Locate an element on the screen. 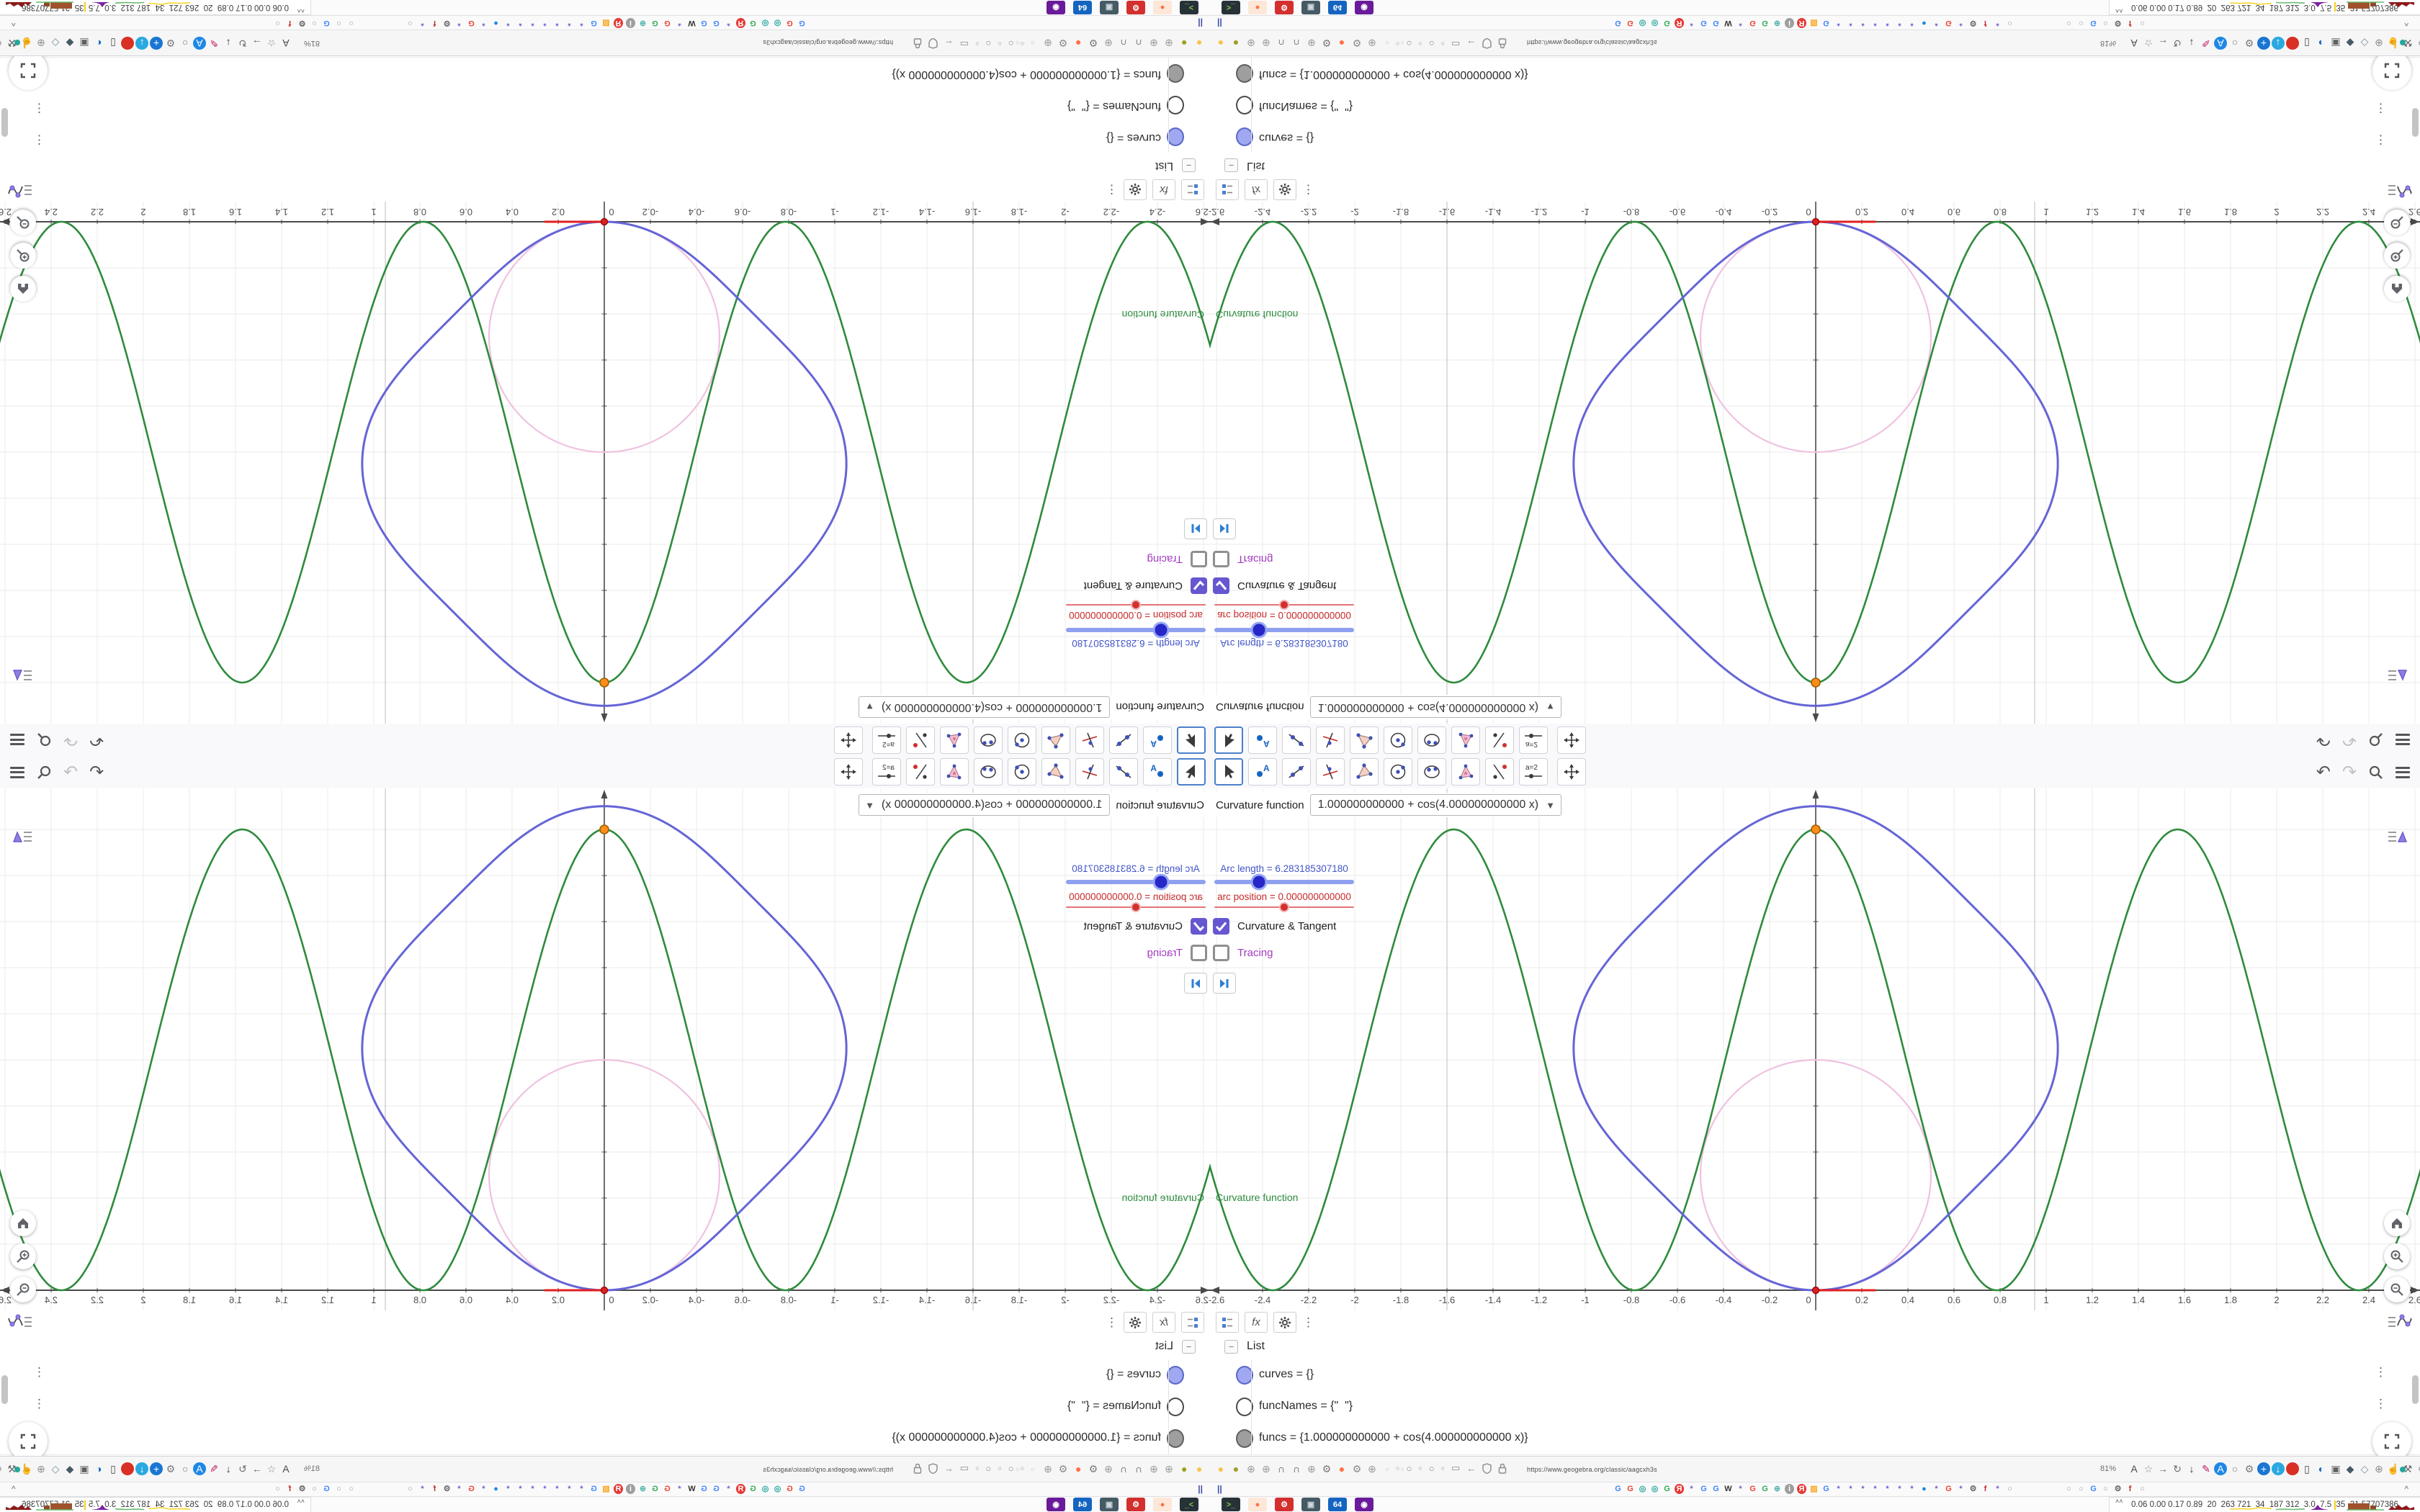 The height and width of the screenshot is (1512, 2420). bookmark-favicon: ▨ is located at coordinates (606, 1489).